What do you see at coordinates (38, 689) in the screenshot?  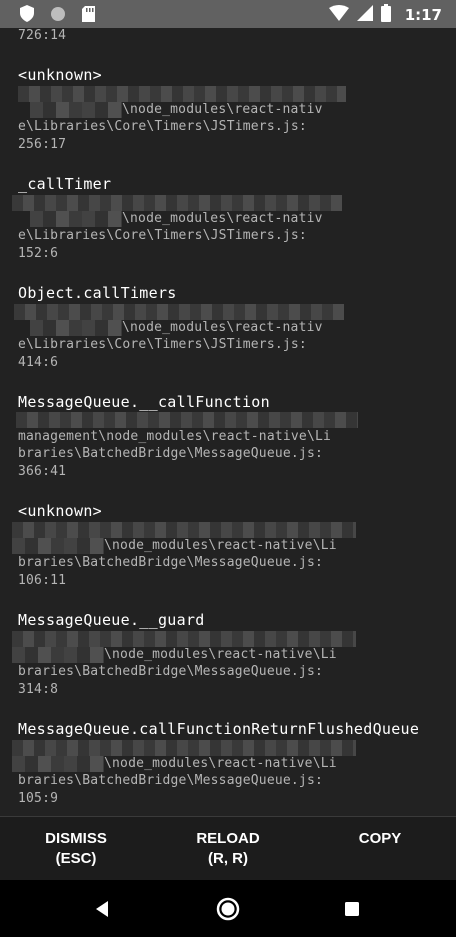 I see `frame-location-line: 314:8` at bounding box center [38, 689].